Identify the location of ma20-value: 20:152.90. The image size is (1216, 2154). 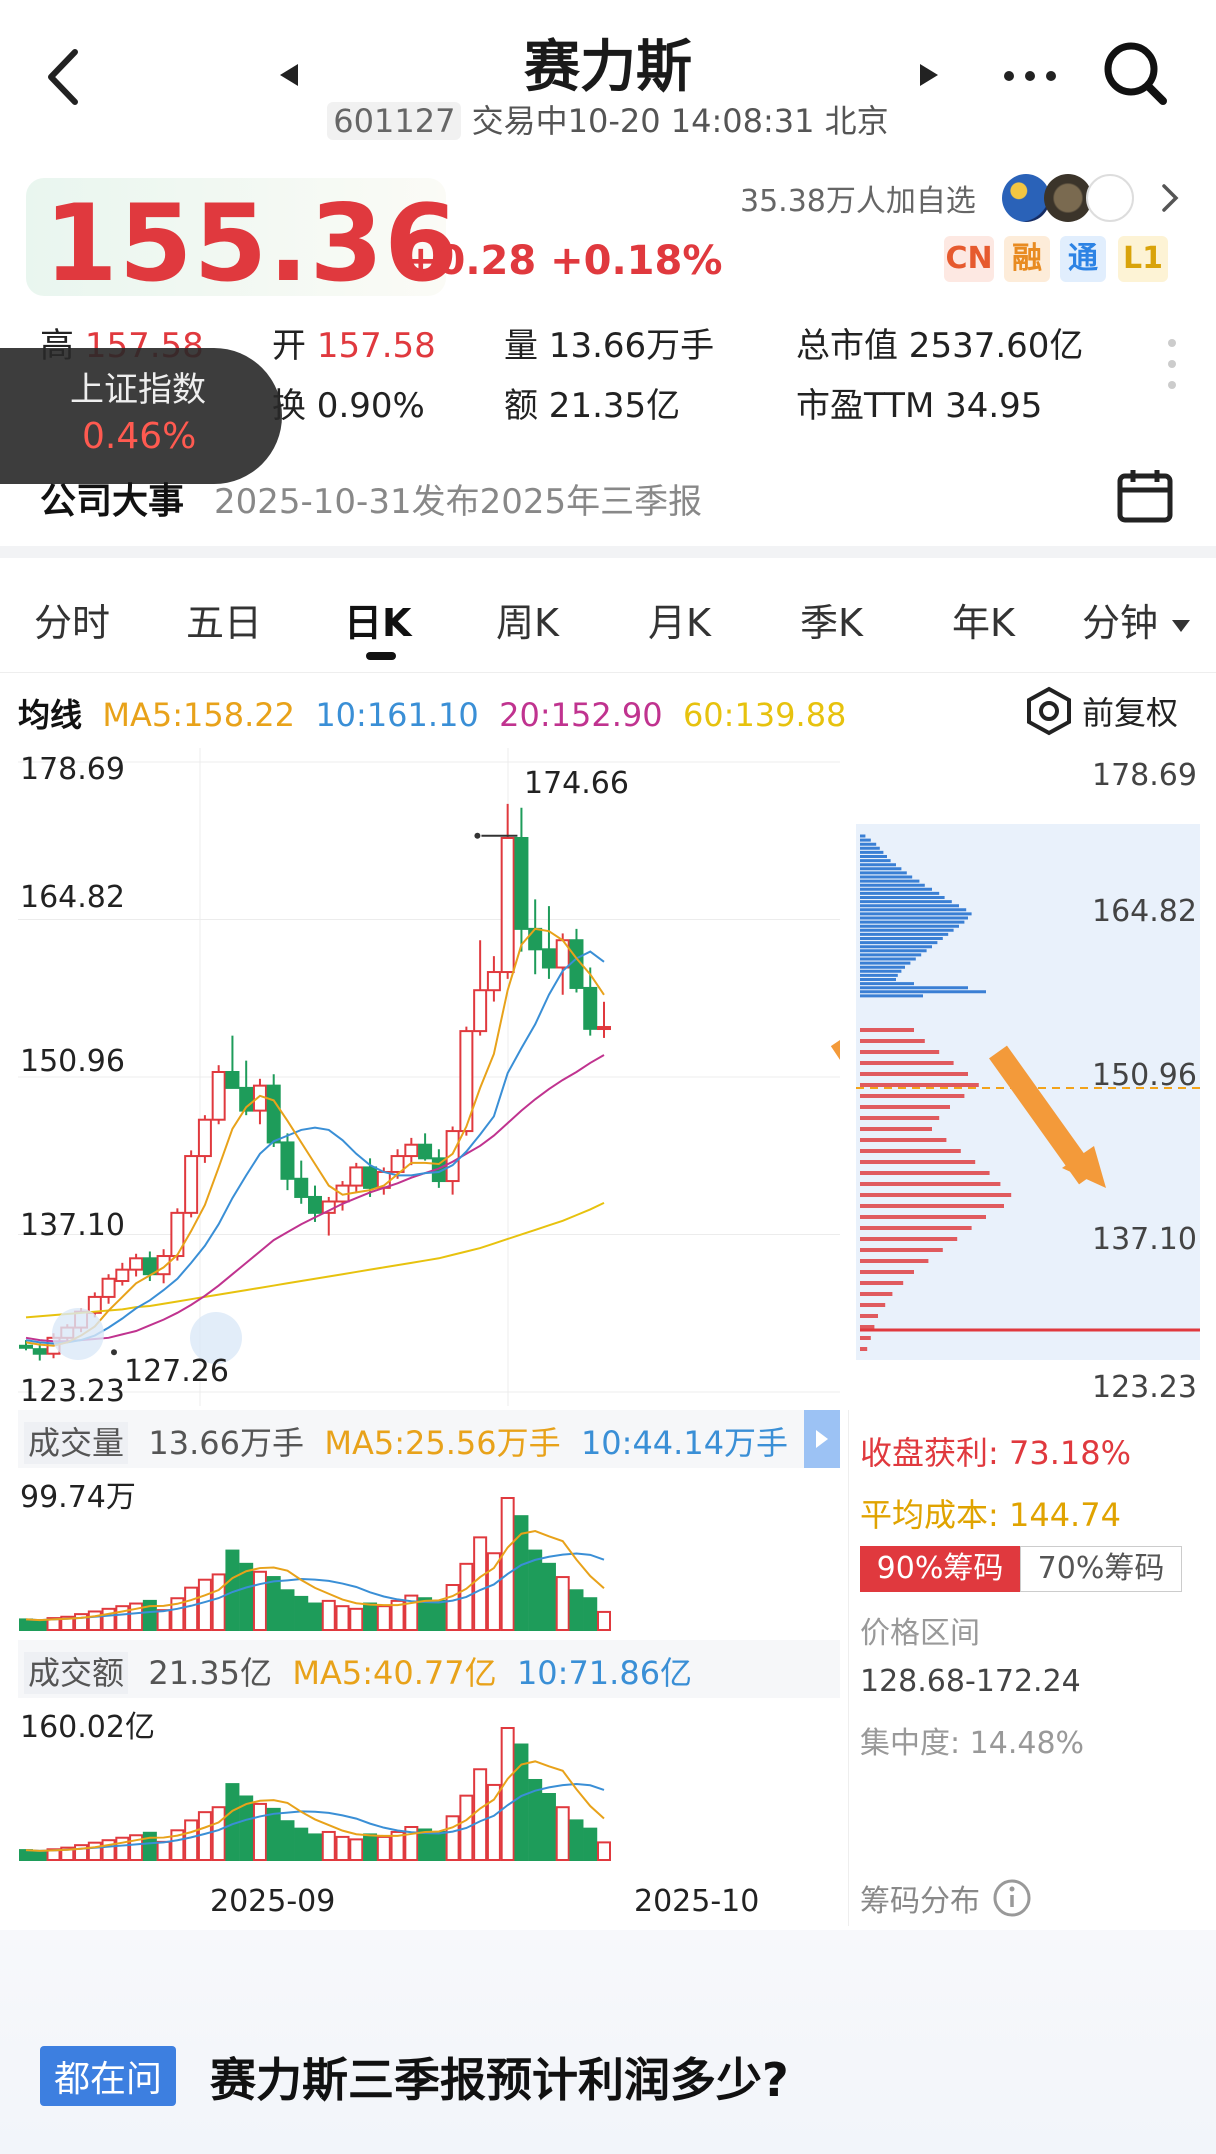
(581, 715).